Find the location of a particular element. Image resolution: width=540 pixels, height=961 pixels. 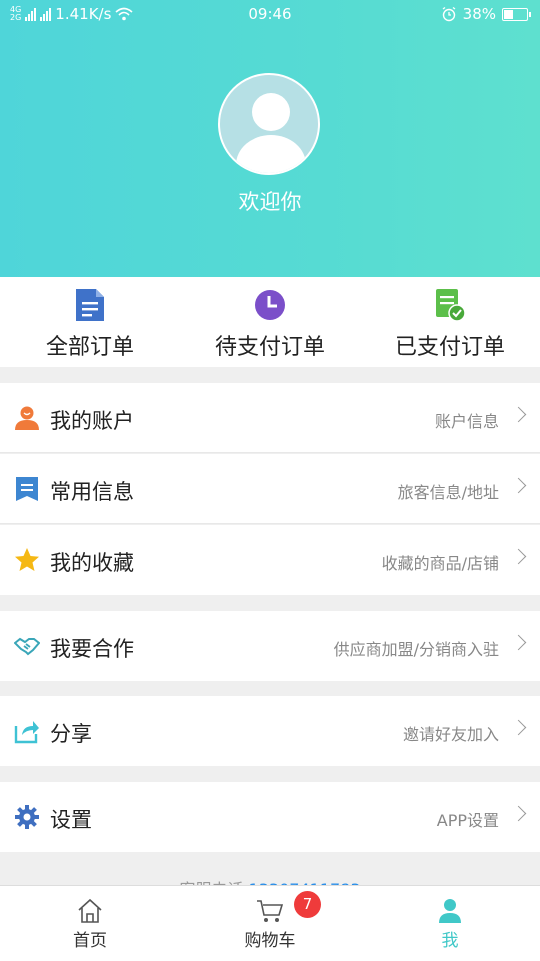

tab-label: 购物车 is located at coordinates (270, 941).